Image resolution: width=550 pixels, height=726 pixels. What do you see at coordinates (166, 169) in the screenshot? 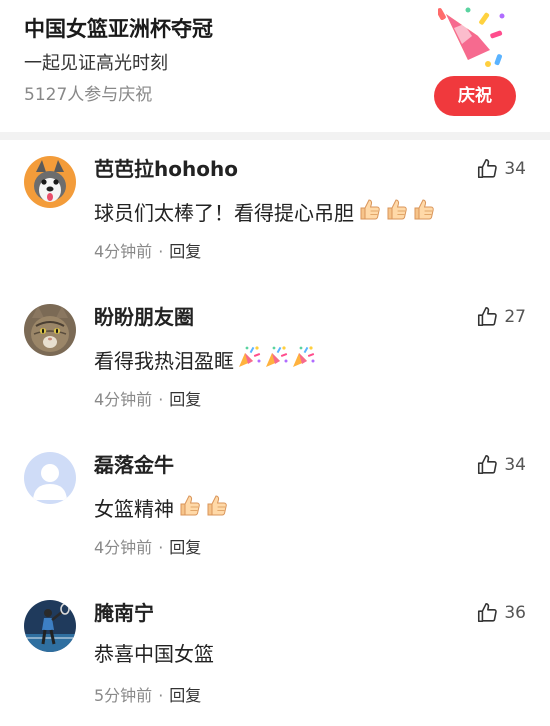
I see `comment-username: 芭芭拉hohoho` at bounding box center [166, 169].